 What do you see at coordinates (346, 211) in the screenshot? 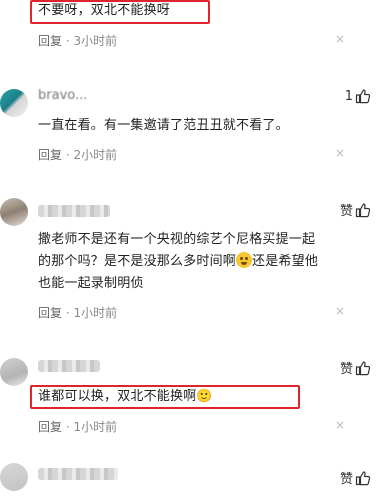
I see `like-label-3: 赞` at bounding box center [346, 211].